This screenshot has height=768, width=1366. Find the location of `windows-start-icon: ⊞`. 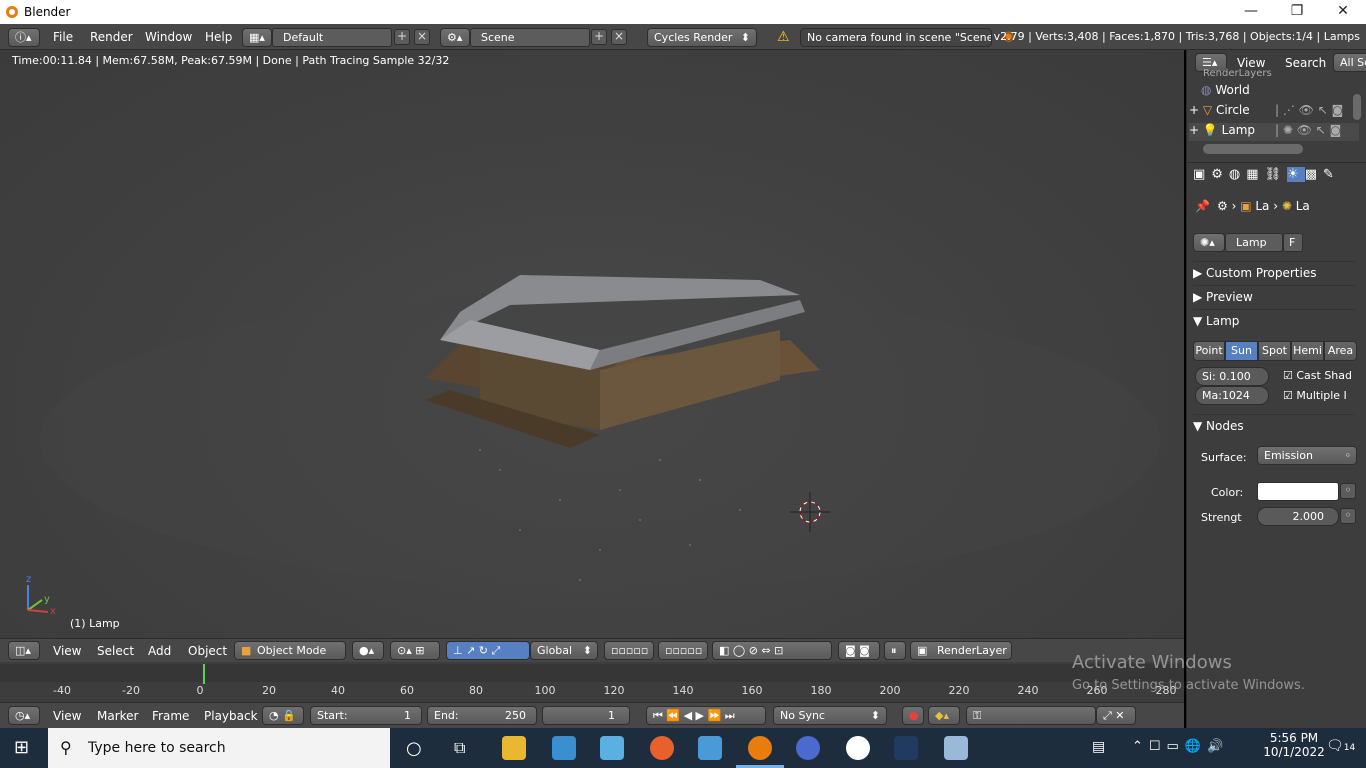

windows-start-icon: ⊞ is located at coordinates (21, 748).